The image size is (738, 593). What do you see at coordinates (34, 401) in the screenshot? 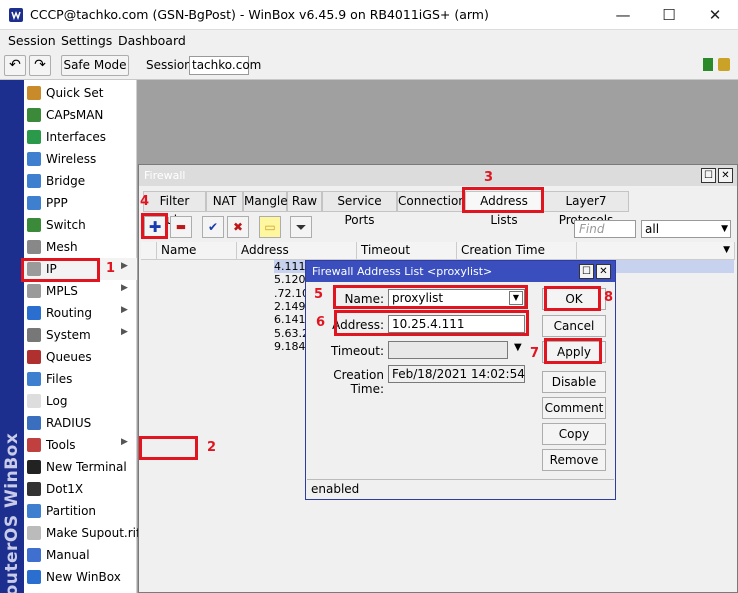
I see `log-icon` at bounding box center [34, 401].